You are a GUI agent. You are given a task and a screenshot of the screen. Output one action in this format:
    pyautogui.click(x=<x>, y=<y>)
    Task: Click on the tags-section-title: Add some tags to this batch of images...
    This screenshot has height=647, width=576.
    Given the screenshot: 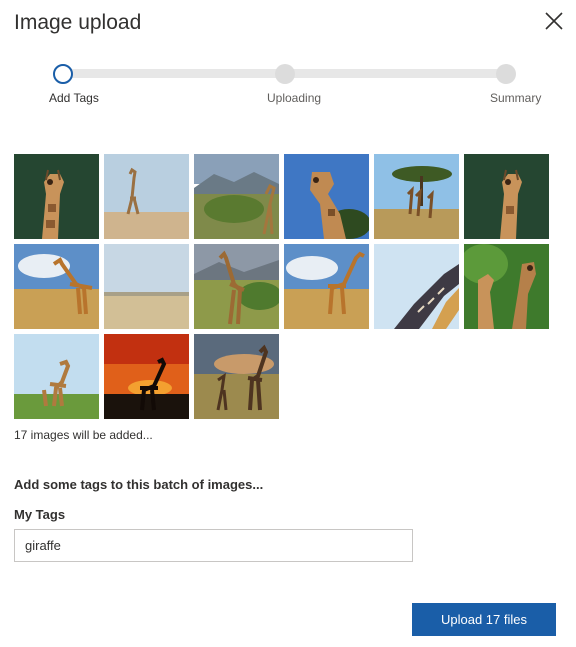 What is the action you would take?
    pyautogui.click(x=139, y=484)
    